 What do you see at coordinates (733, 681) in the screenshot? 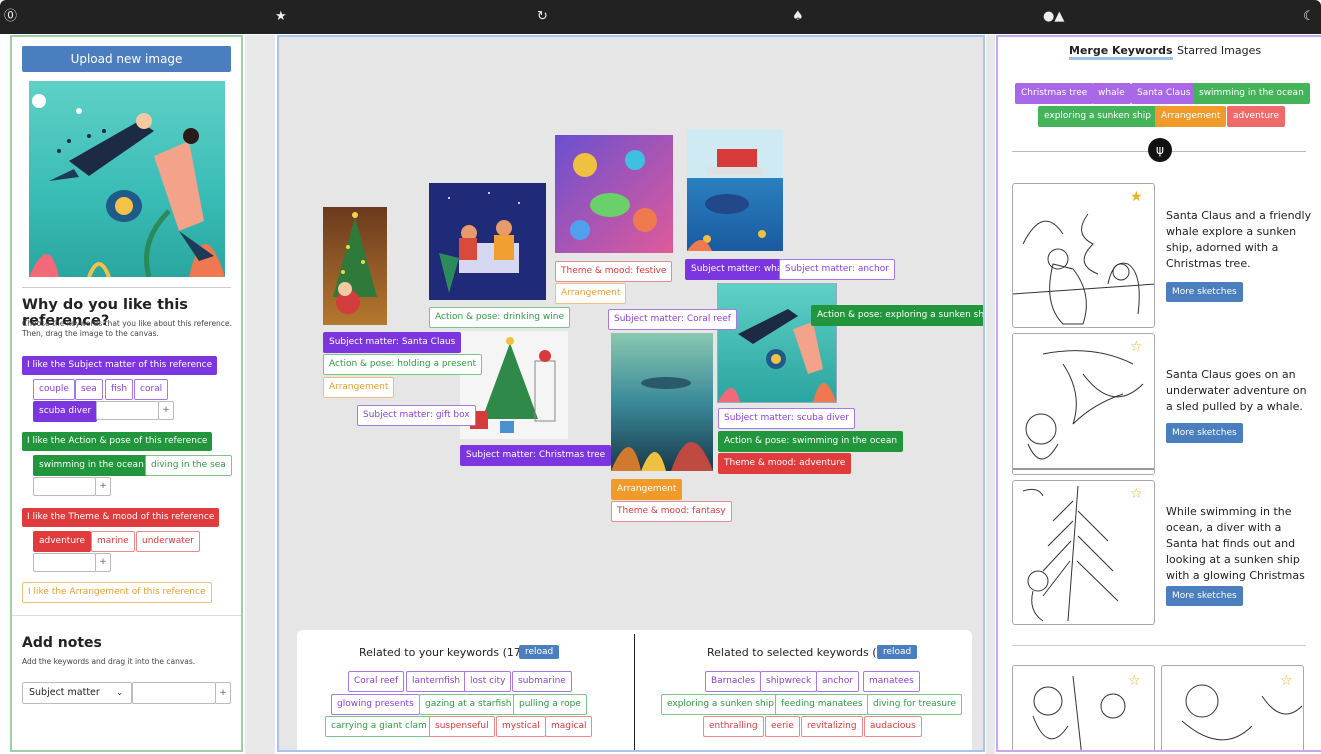
I see `related-tag: Barnacles` at bounding box center [733, 681].